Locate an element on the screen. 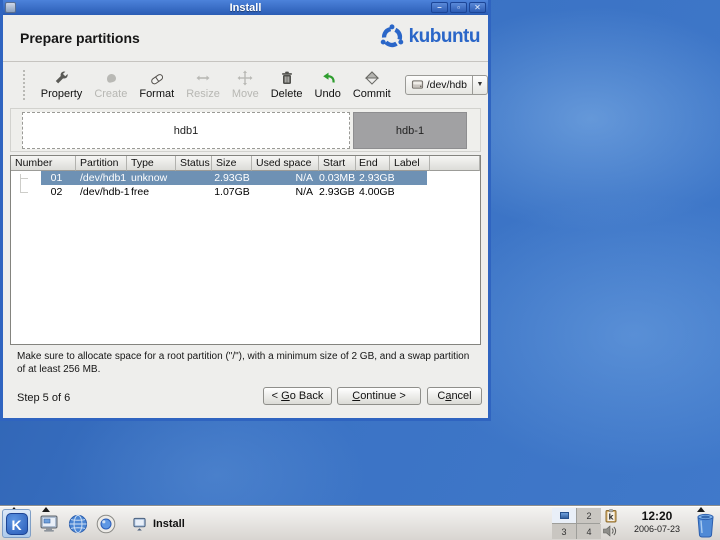 The height and width of the screenshot is (540, 720). wrench-icon is located at coordinates (62, 78).